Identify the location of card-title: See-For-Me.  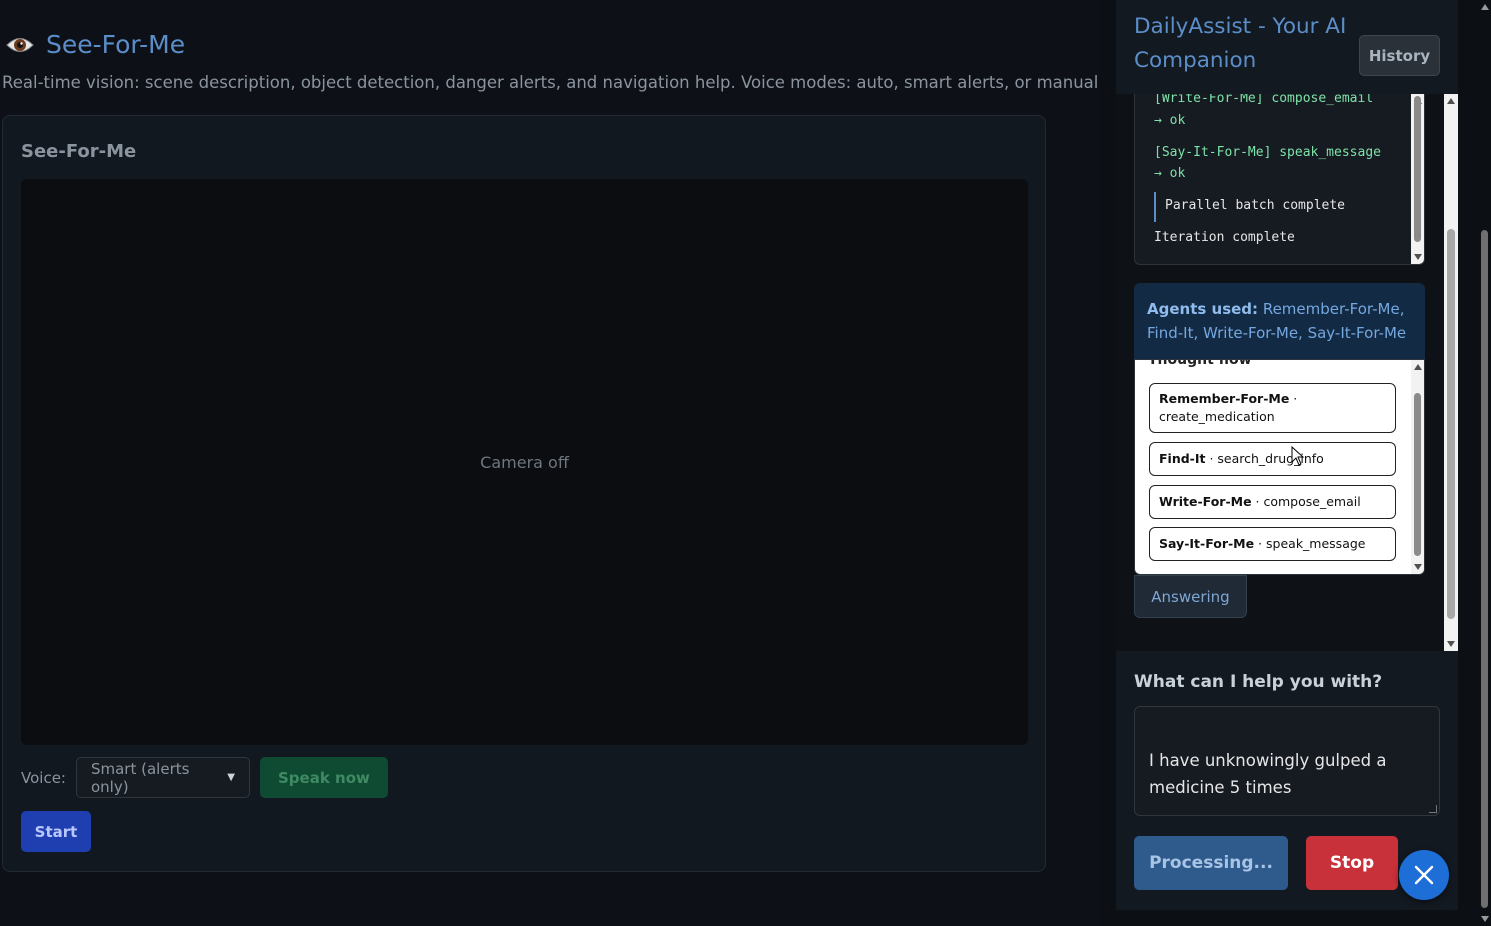
(79, 151).